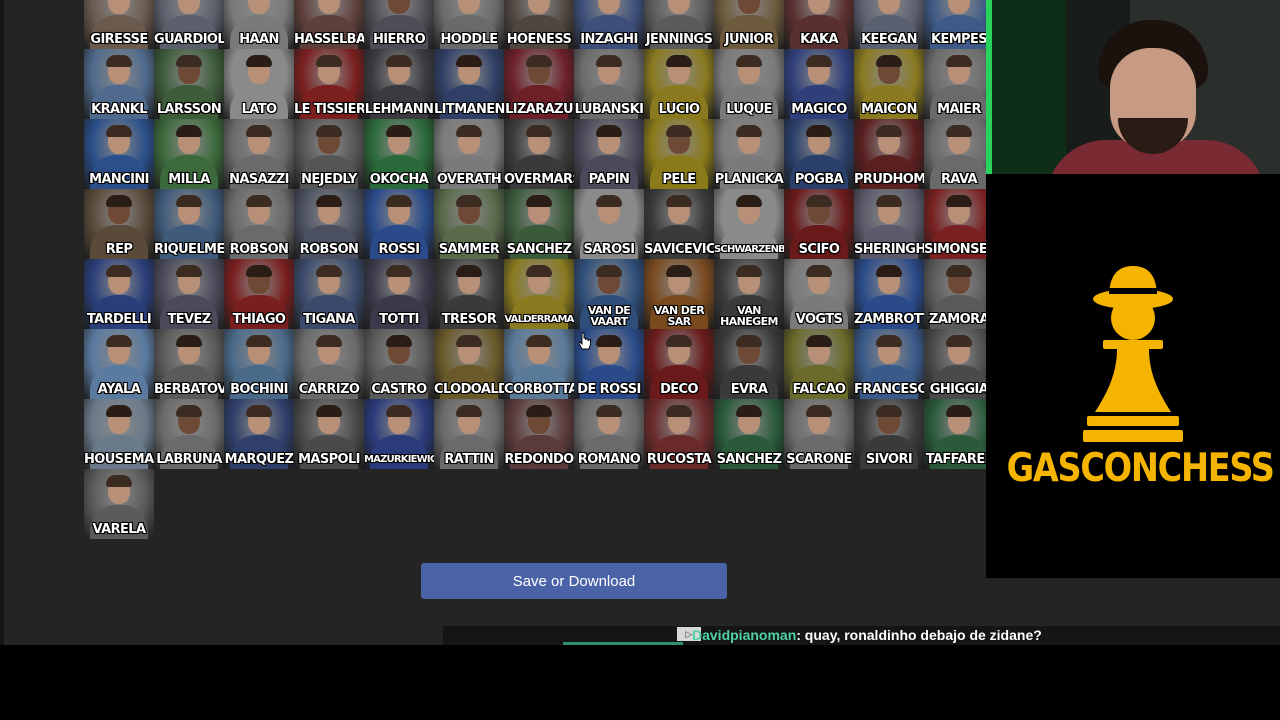  Describe the element at coordinates (189, 24) in the screenshot. I see `player-card: GUARDIOLA` at that location.